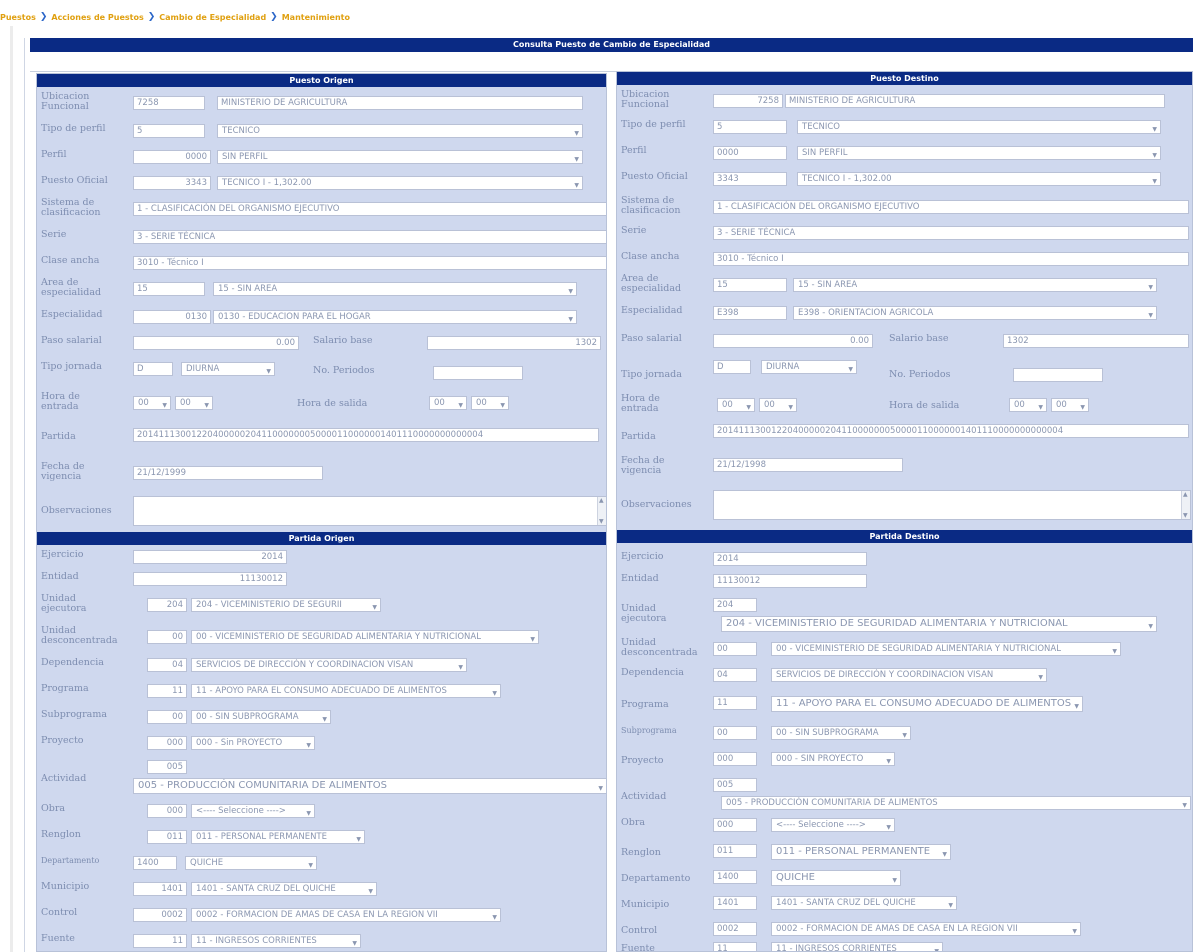  What do you see at coordinates (735, 877) in the screenshot?
I see `pd-depto-code: 1400` at bounding box center [735, 877].